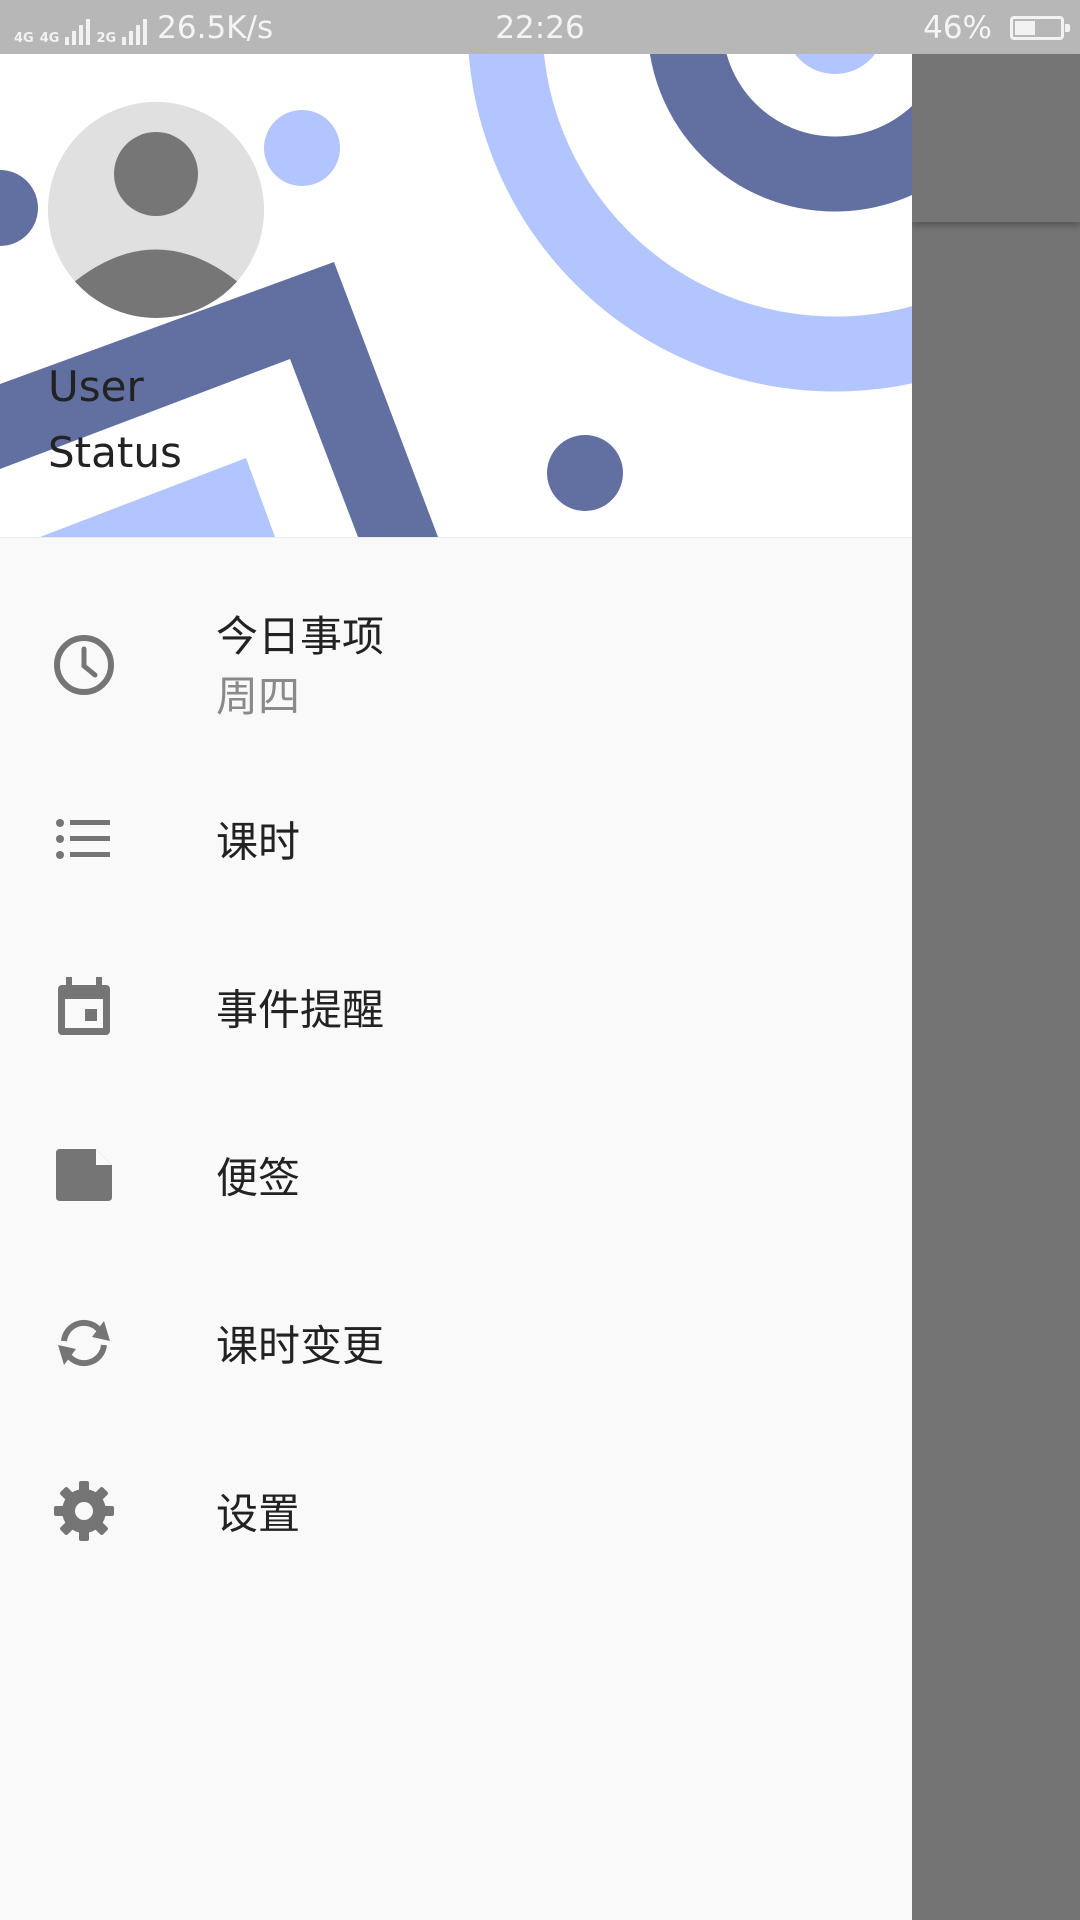 Image resolution: width=1080 pixels, height=1920 pixels. Describe the element at coordinates (302, 148) in the screenshot. I see `dot-light` at that location.